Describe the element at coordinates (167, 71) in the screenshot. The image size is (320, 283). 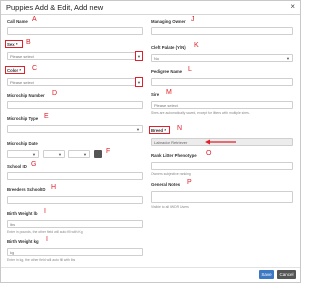
I see `pedigree-name-label: Pedigree Name` at that location.